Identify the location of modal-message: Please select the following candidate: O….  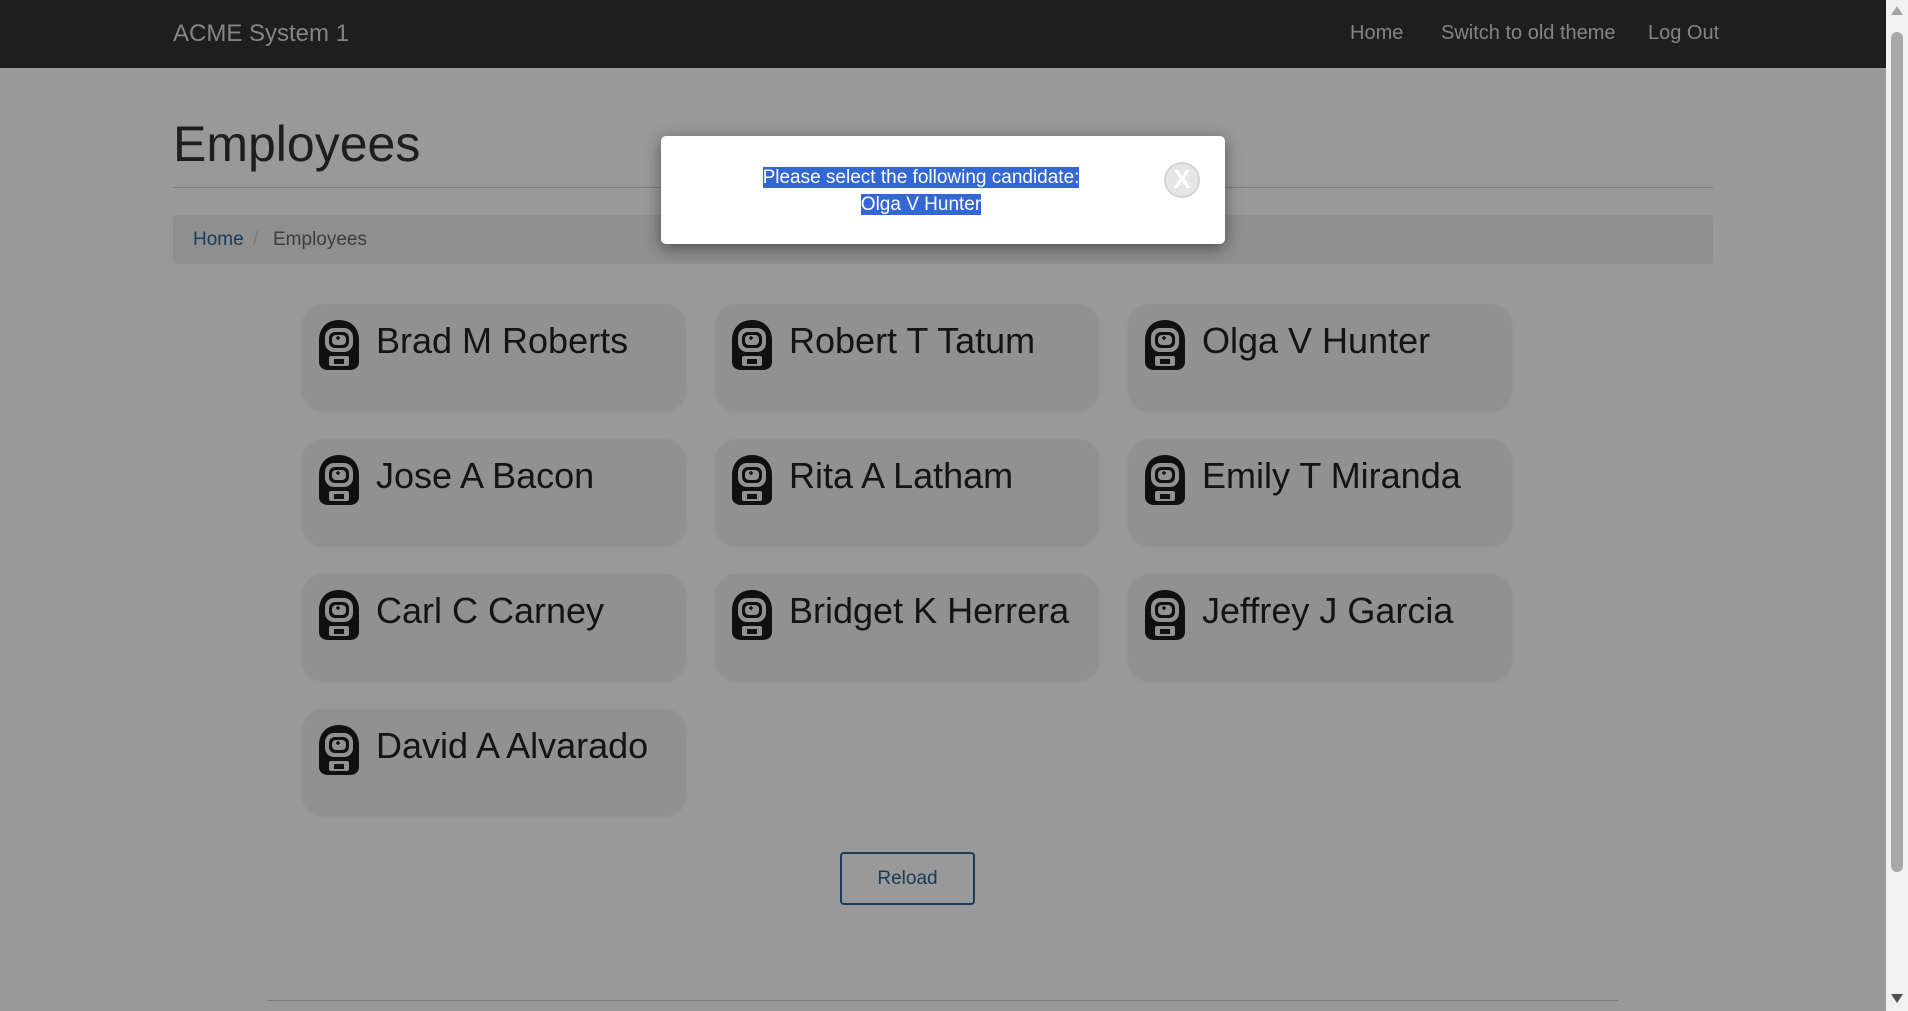
(921, 191).